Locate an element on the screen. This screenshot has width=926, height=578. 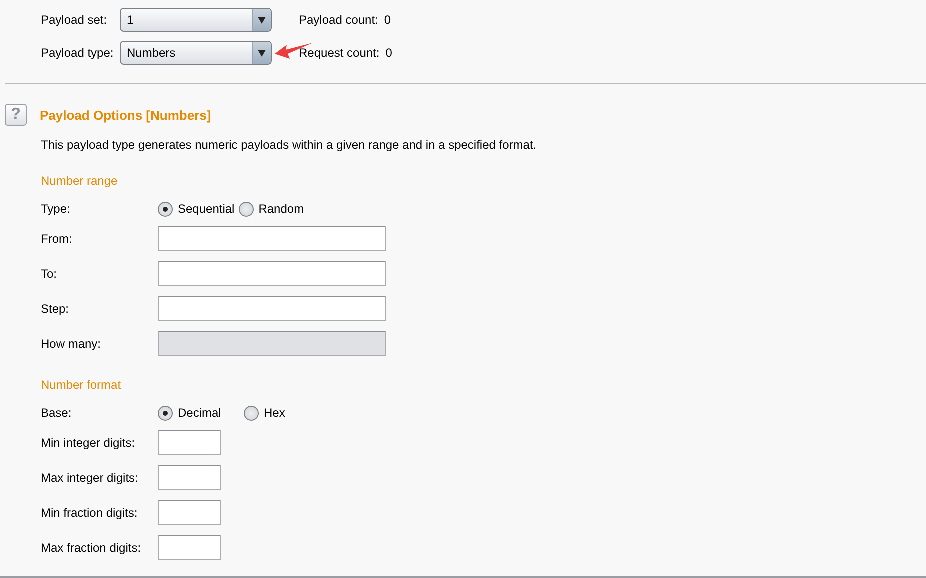
radio-option: Hex is located at coordinates (287, 413).